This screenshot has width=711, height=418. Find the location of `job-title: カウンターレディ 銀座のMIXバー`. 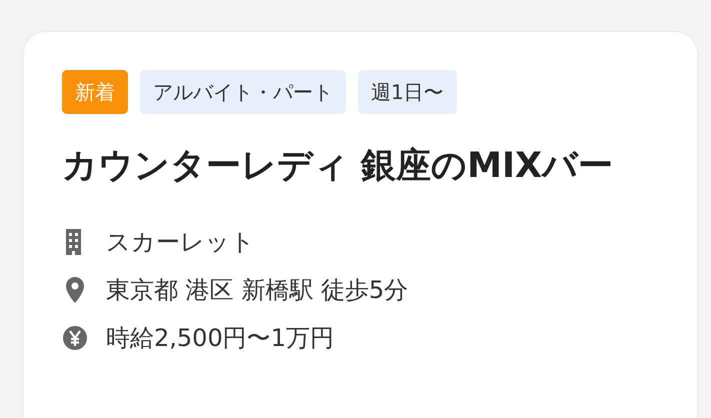

job-title: カウンターレディ 銀座のMIXバー is located at coordinates (338, 166).